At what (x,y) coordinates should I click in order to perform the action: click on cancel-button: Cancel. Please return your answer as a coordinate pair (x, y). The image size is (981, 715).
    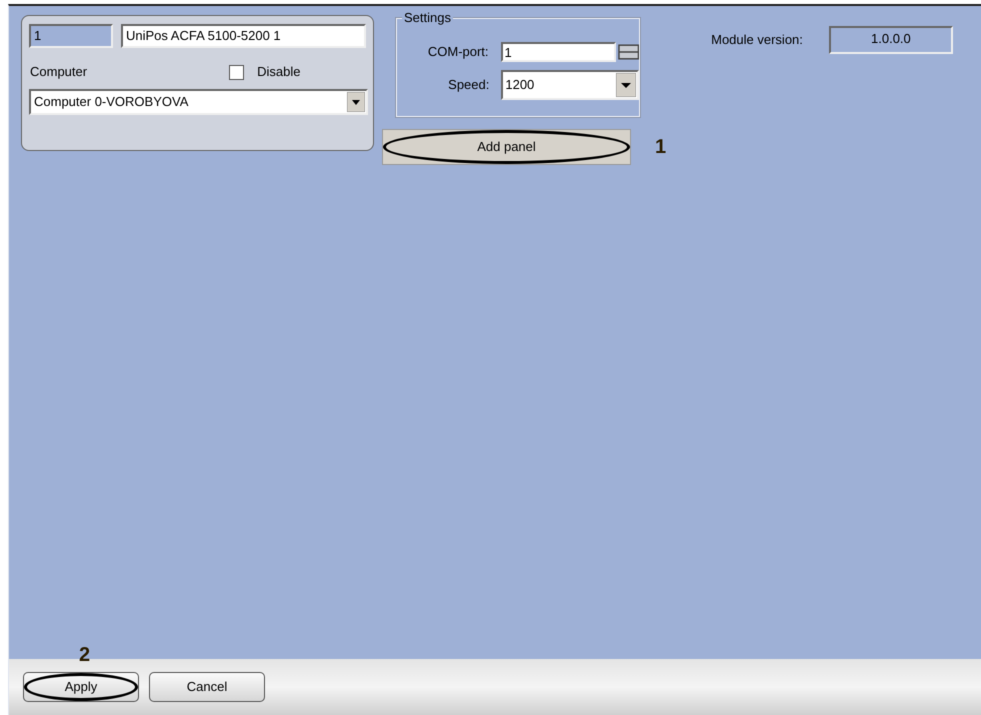
    Looking at the image, I should click on (207, 687).